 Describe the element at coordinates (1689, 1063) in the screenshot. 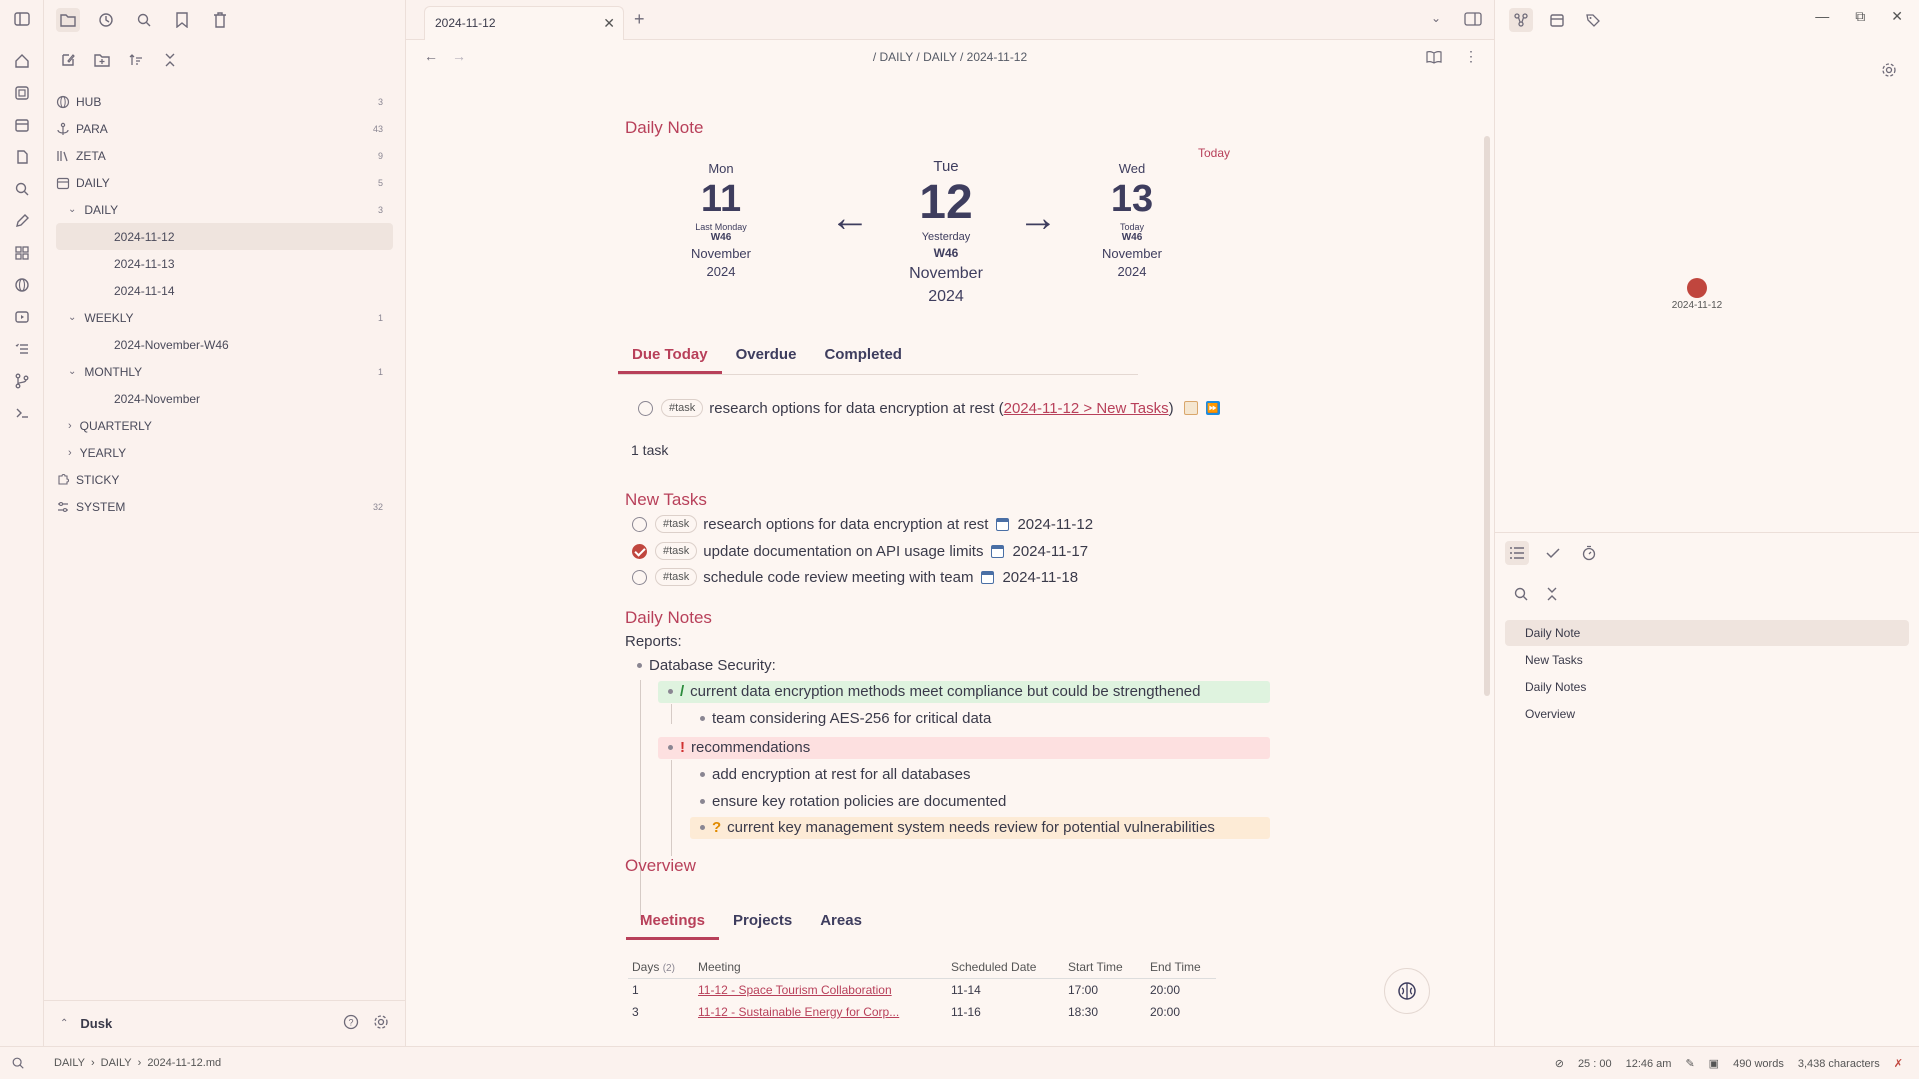

I see `edit-mode-icon: ✎` at that location.